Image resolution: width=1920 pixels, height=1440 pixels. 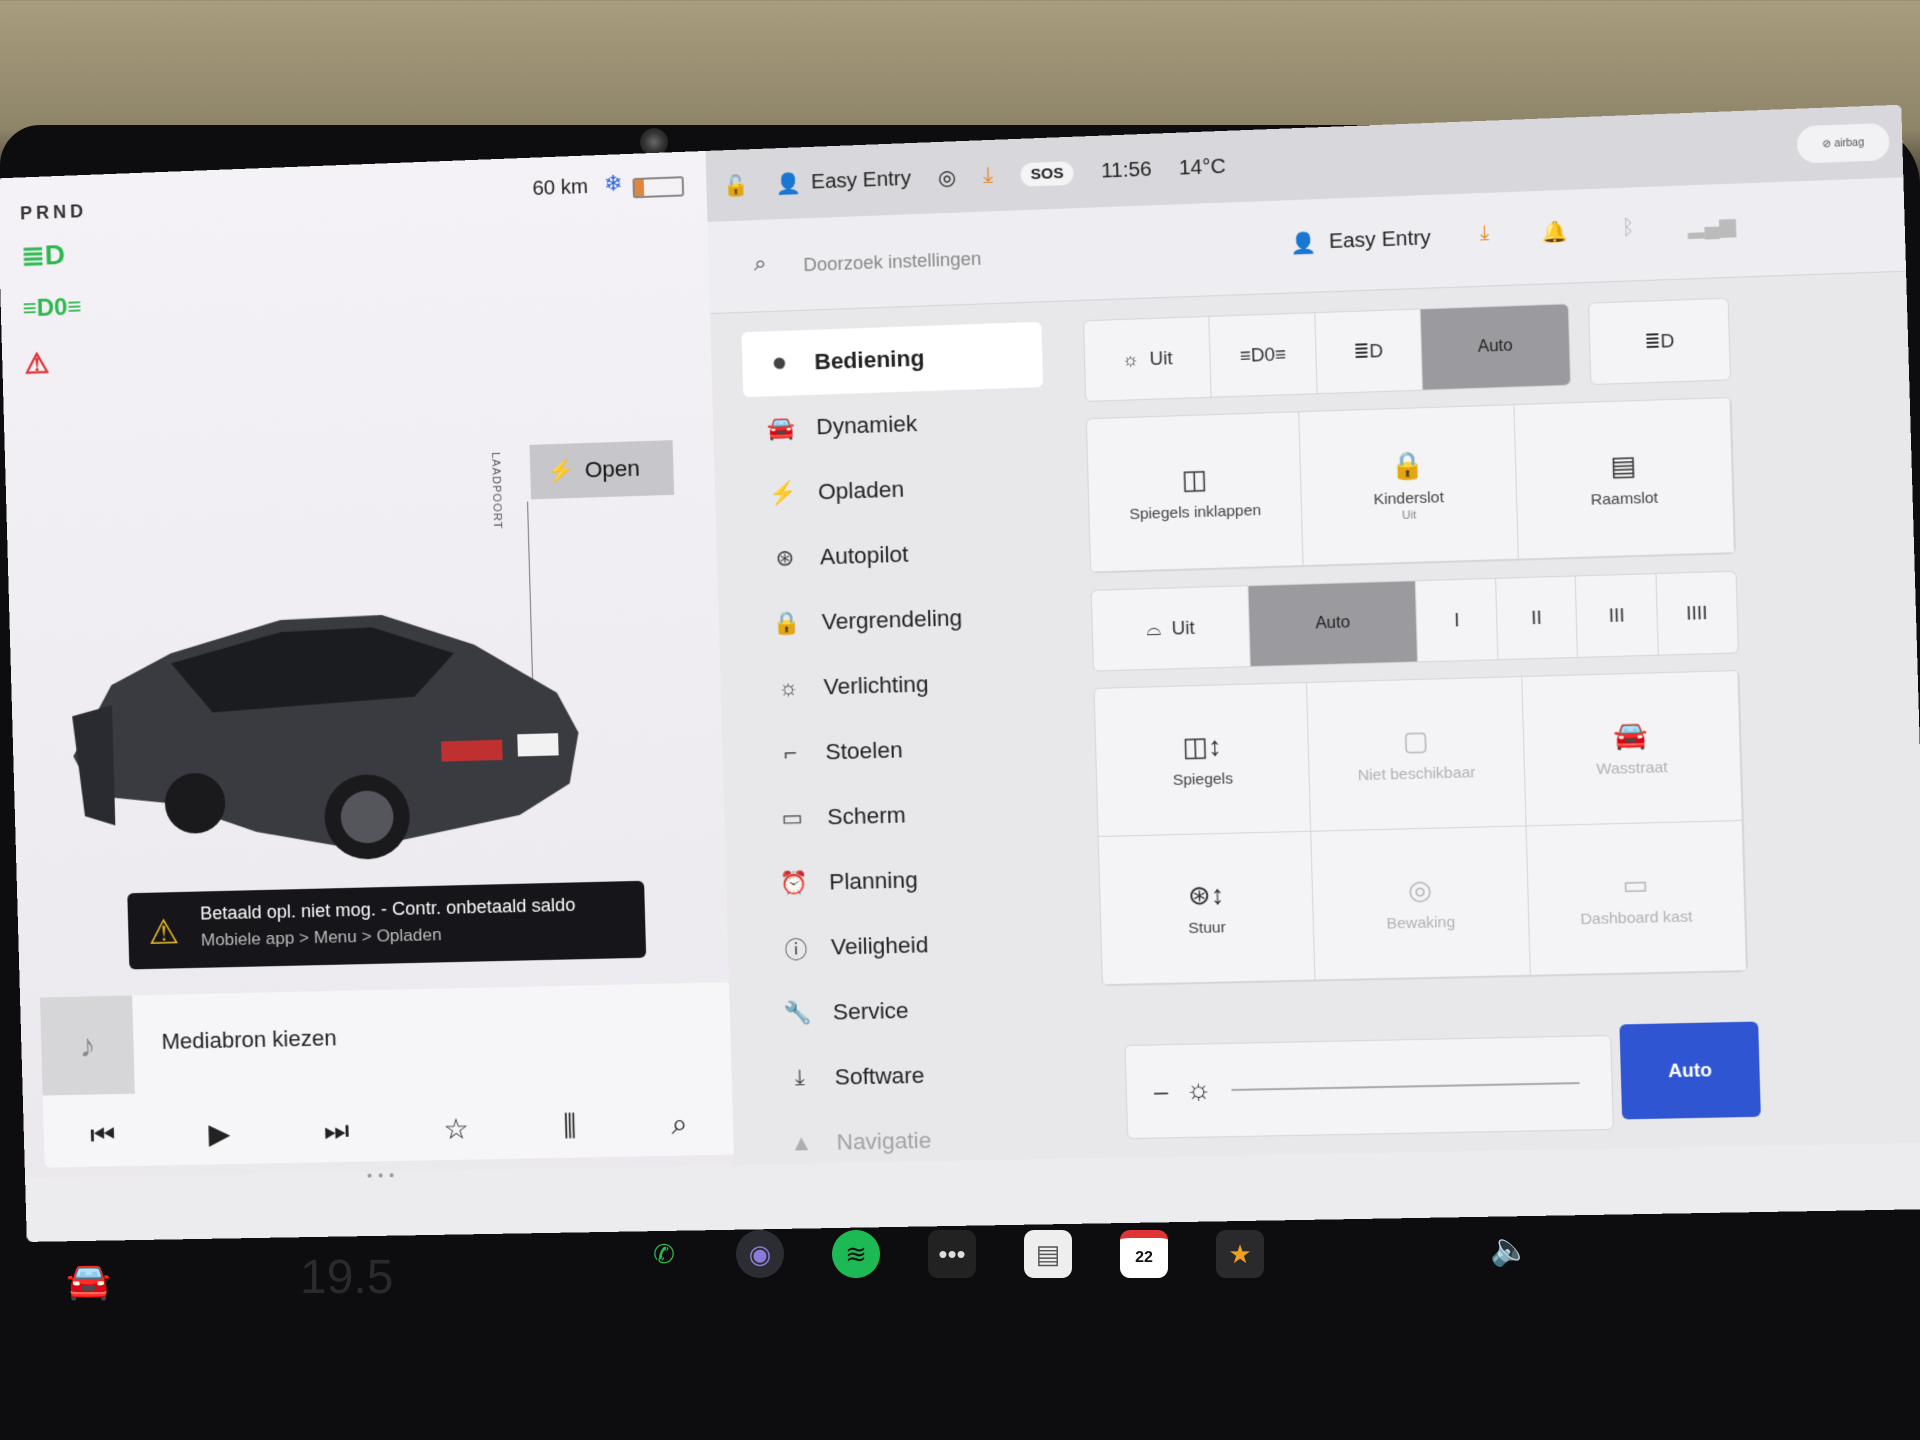 I want to click on wiper-auto-option: Auto, so click(x=1333, y=624).